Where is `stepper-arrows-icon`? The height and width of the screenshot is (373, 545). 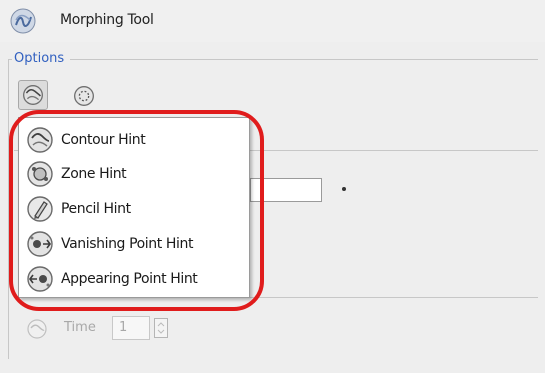 stepper-arrows-icon is located at coordinates (161, 328).